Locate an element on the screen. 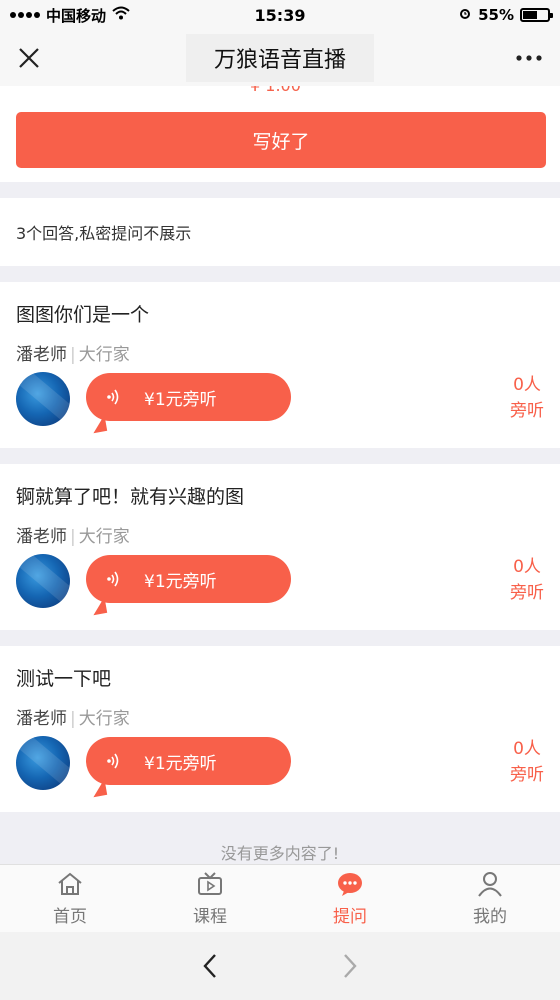 This screenshot has width=560, height=1000. user-icon is located at coordinates (490, 884).